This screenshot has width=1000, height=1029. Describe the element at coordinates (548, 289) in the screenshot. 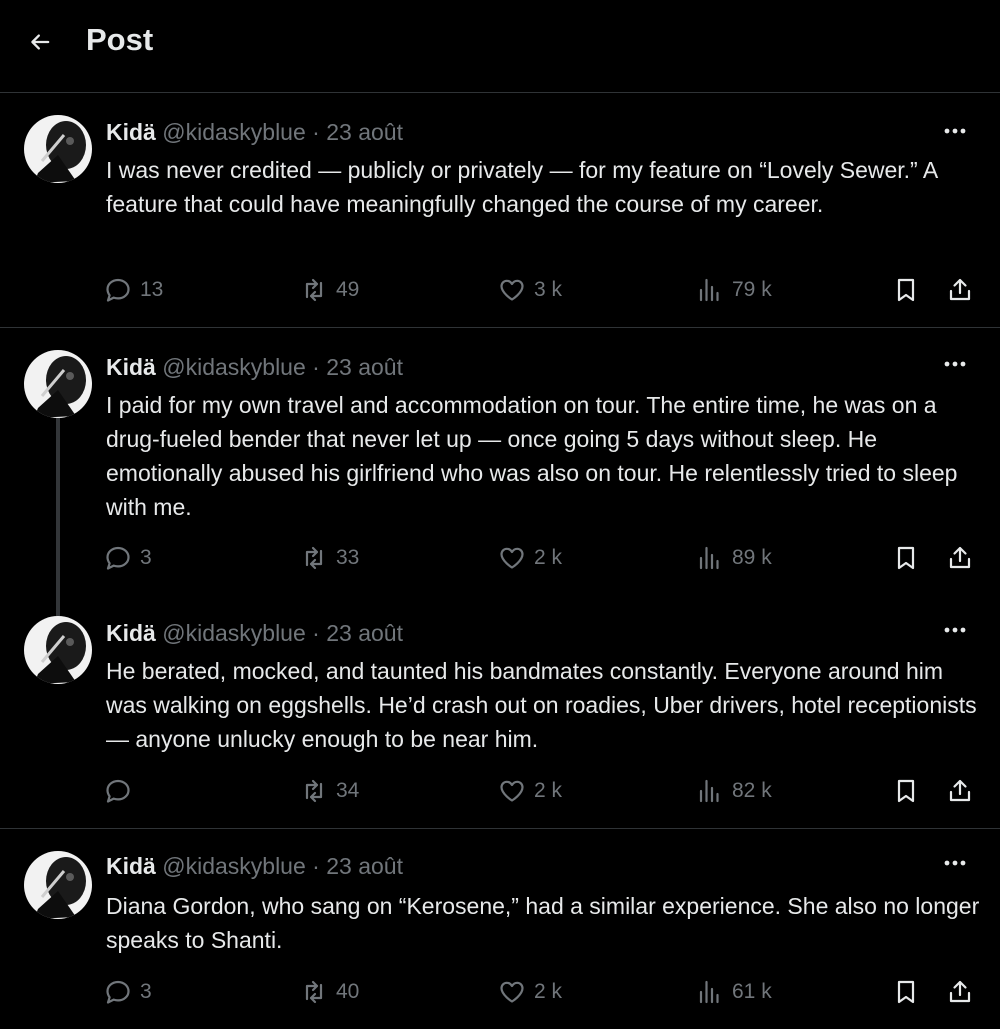

I see `like-count: 3 k` at that location.